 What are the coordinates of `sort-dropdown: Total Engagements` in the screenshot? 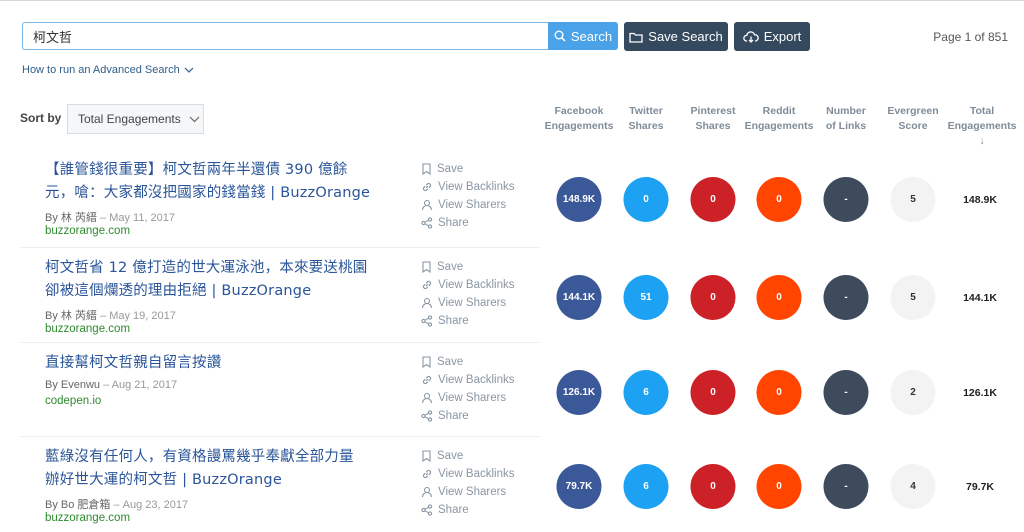 It's located at (135, 119).